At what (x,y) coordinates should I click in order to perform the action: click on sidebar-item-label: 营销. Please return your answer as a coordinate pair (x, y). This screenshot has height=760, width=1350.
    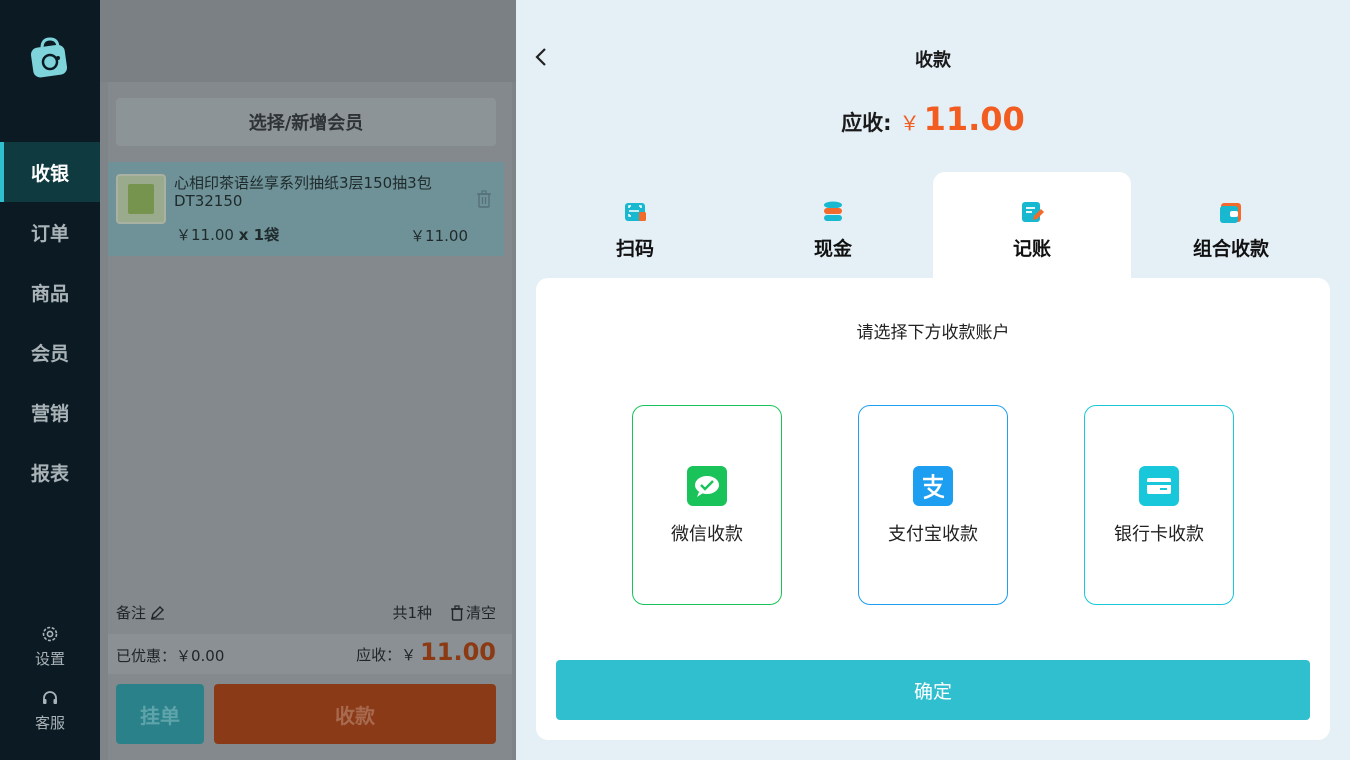
    Looking at the image, I should click on (49, 413).